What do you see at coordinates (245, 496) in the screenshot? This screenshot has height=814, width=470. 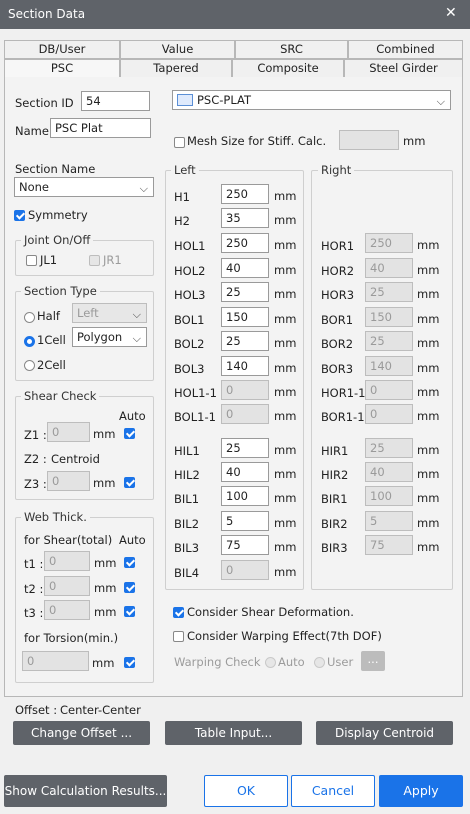 I see `left-param-input: 100` at bounding box center [245, 496].